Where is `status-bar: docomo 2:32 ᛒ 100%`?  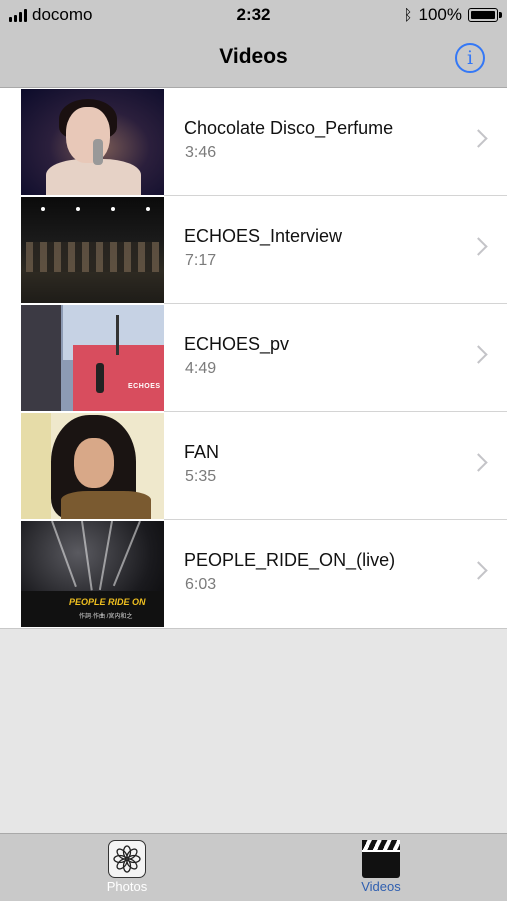
status-bar: docomo 2:32 ᛒ 100% is located at coordinates (253, 15).